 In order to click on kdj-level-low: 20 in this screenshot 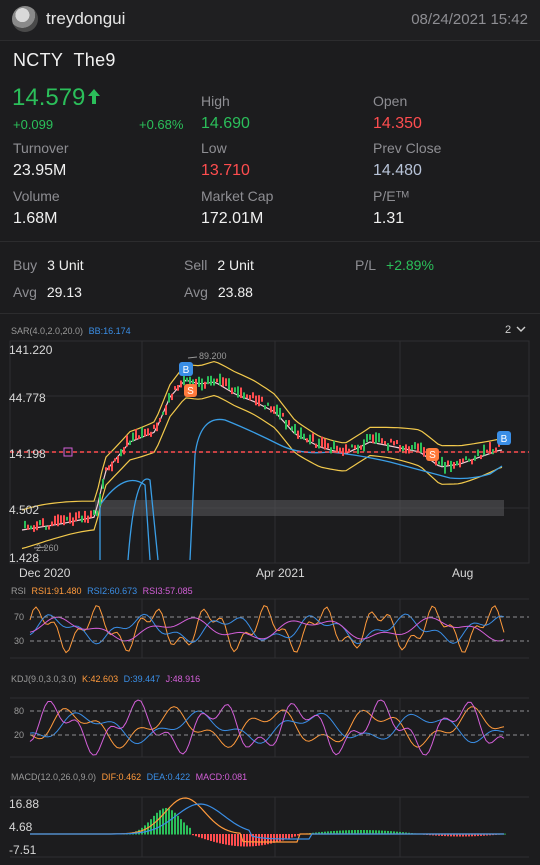, I will do `click(19, 735)`.